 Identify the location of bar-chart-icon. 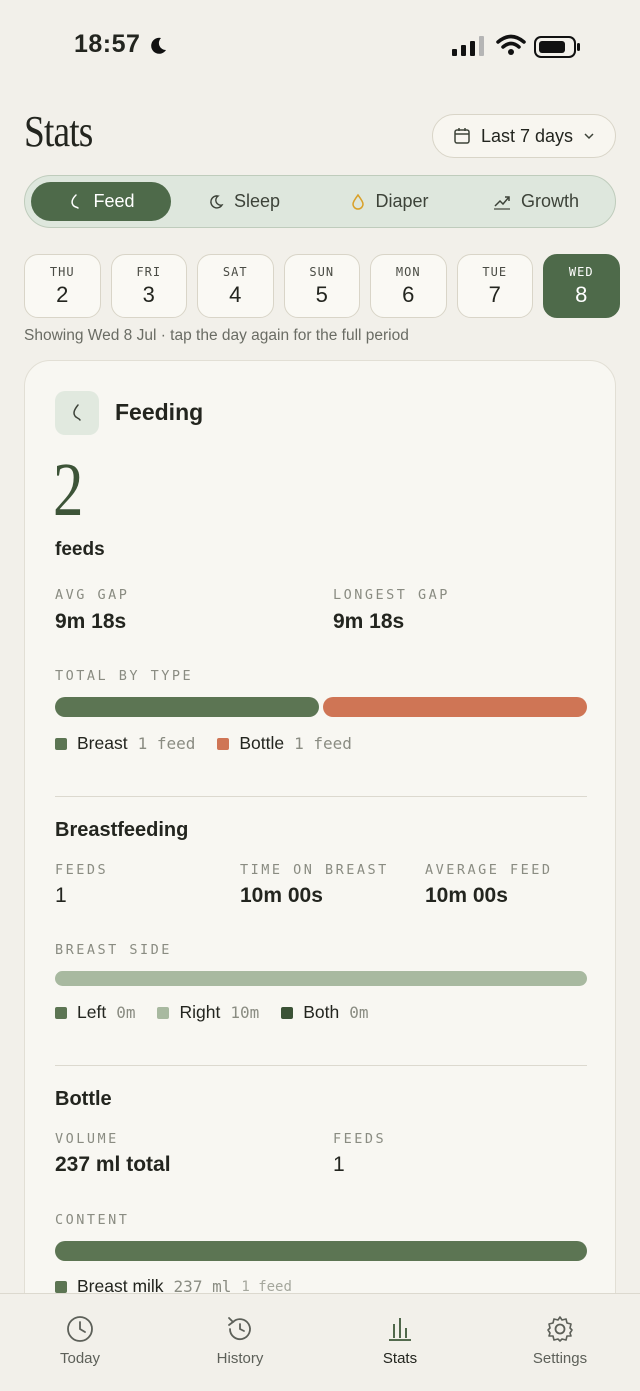
(400, 1329).